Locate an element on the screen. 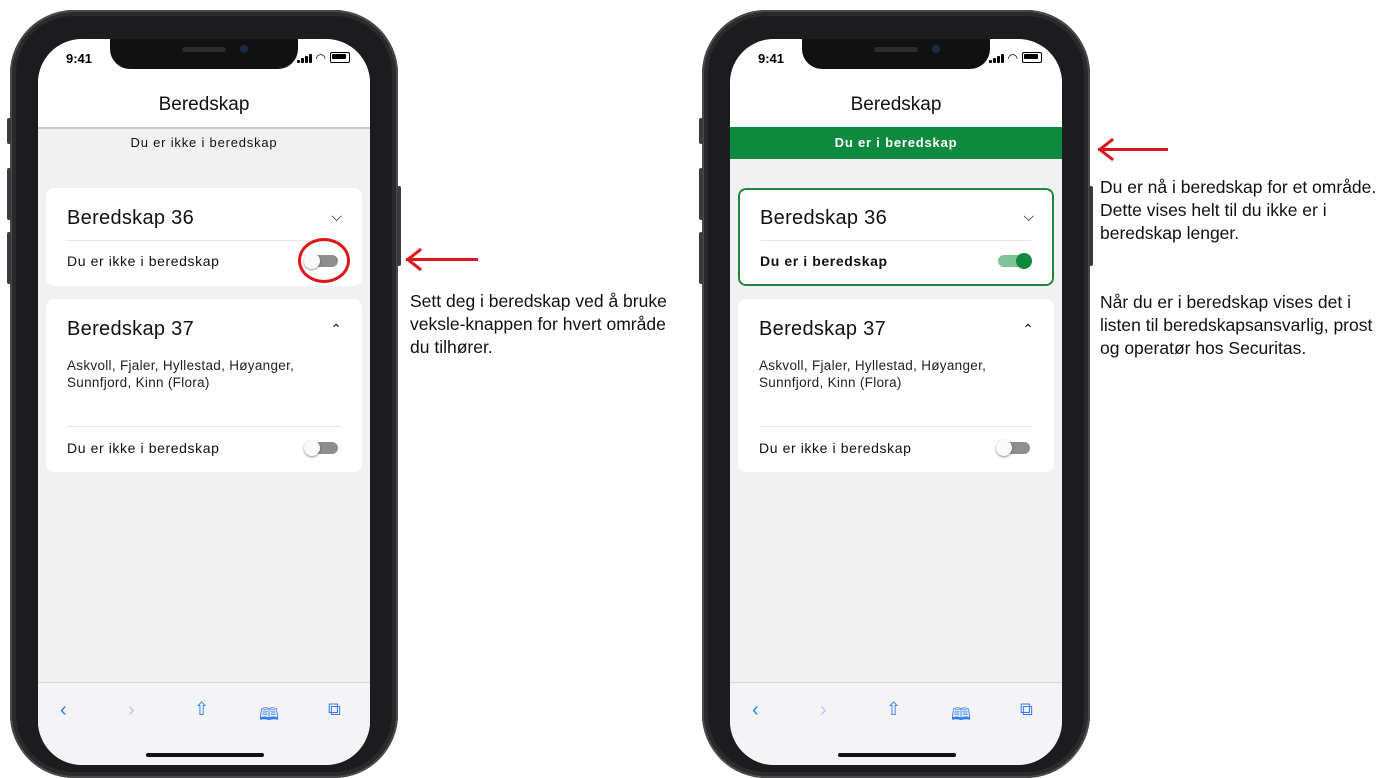  annotation-arrow-right is located at coordinates (1133, 149).